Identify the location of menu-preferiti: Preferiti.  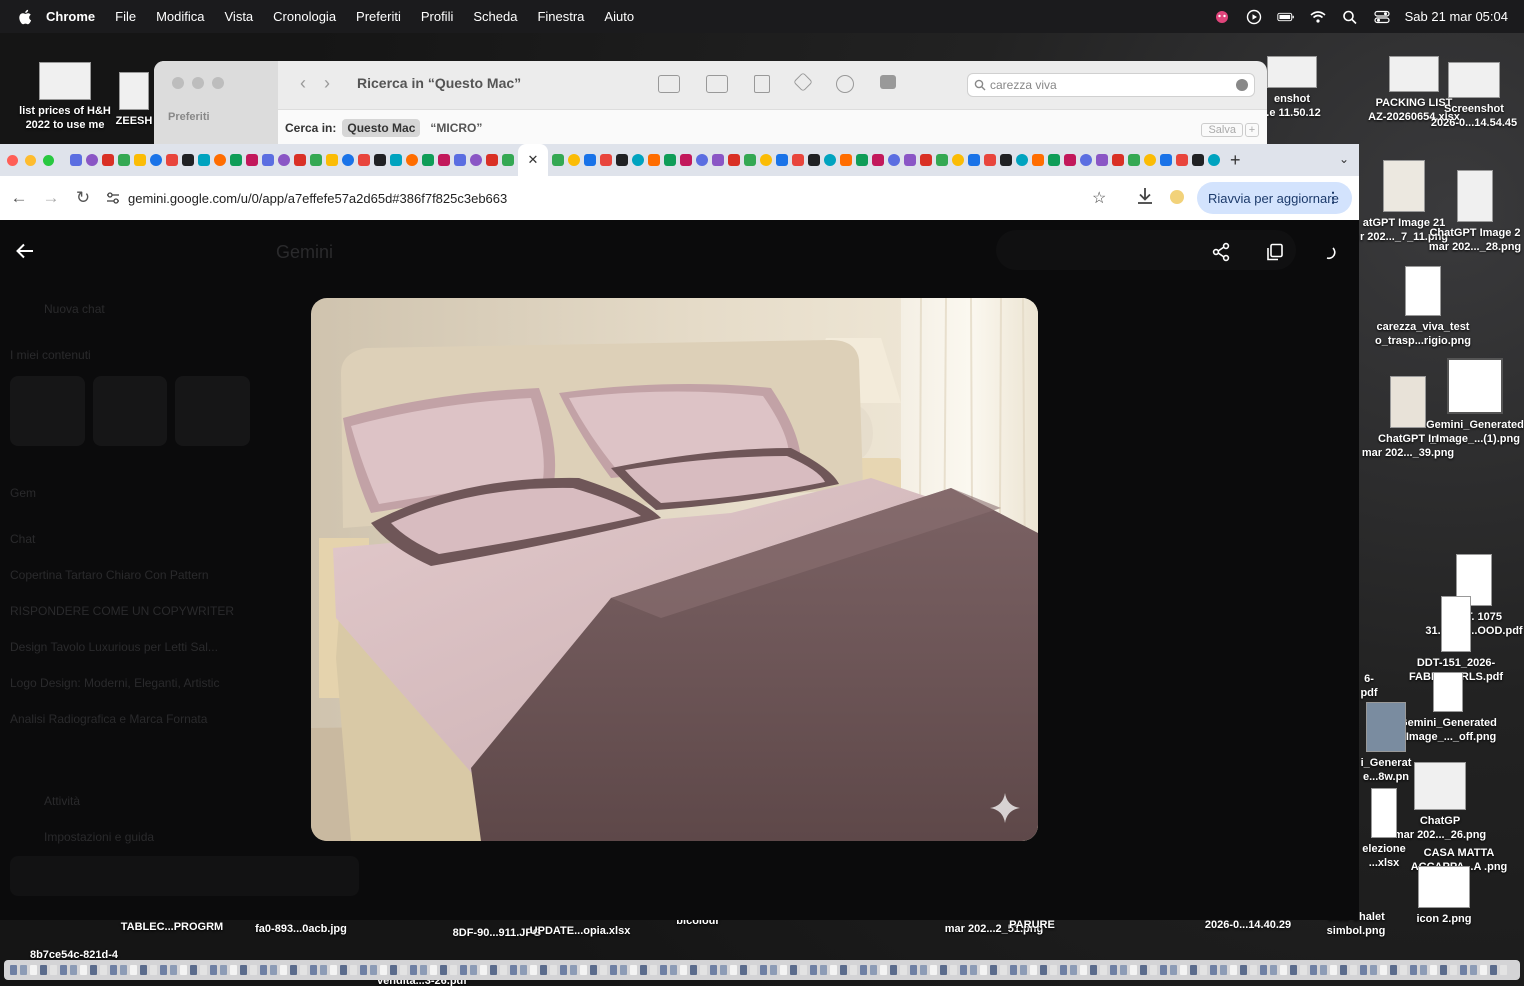
(378, 16).